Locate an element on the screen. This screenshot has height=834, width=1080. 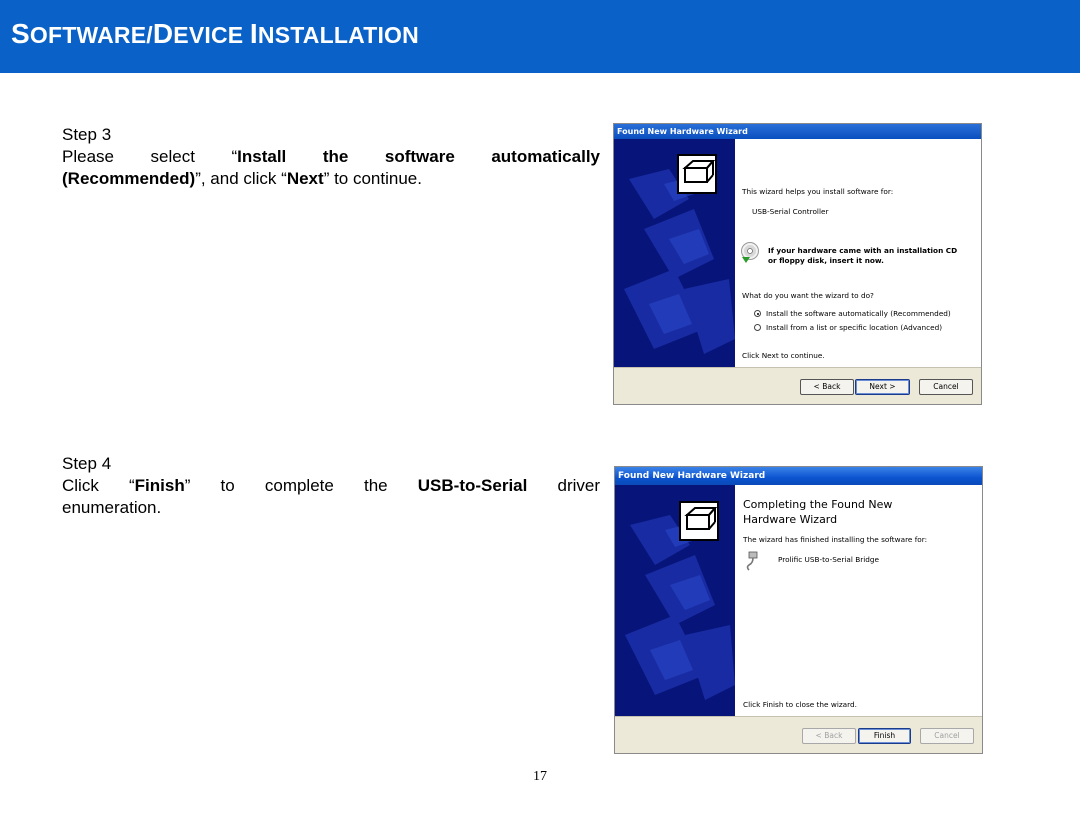
wizard-question: What do you want the wizard to do? is located at coordinates (808, 295).